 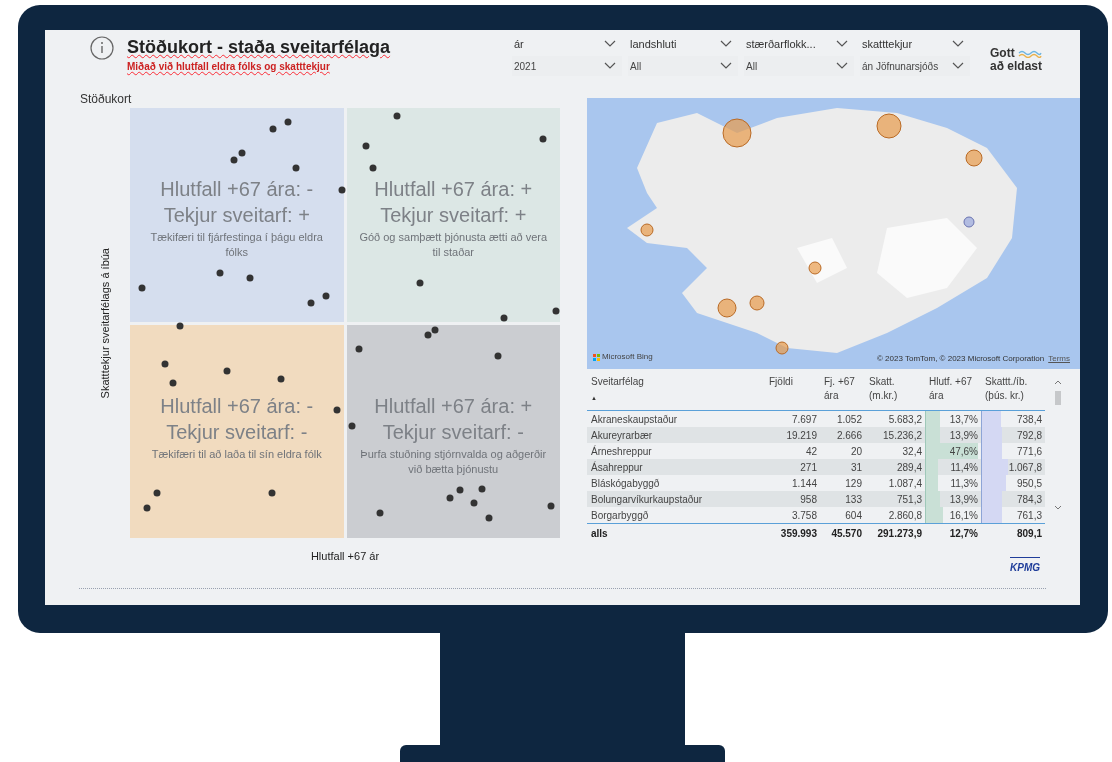 What do you see at coordinates (960, 359) in the screenshot?
I see `map-attribution: © 2023 TomTom, © 2023 Microsoft Corporation` at bounding box center [960, 359].